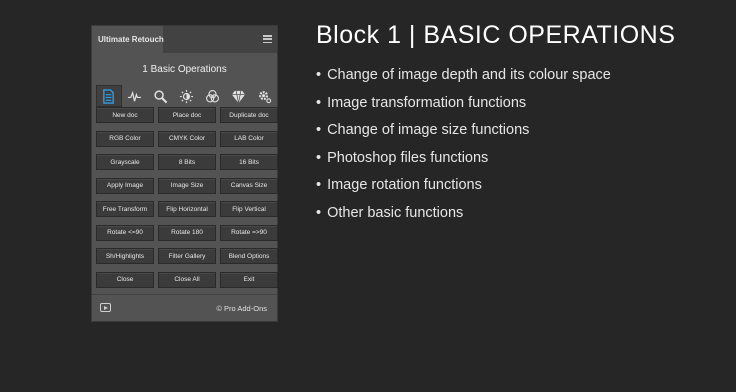  I want to click on sun-brightness-icon, so click(186, 96).